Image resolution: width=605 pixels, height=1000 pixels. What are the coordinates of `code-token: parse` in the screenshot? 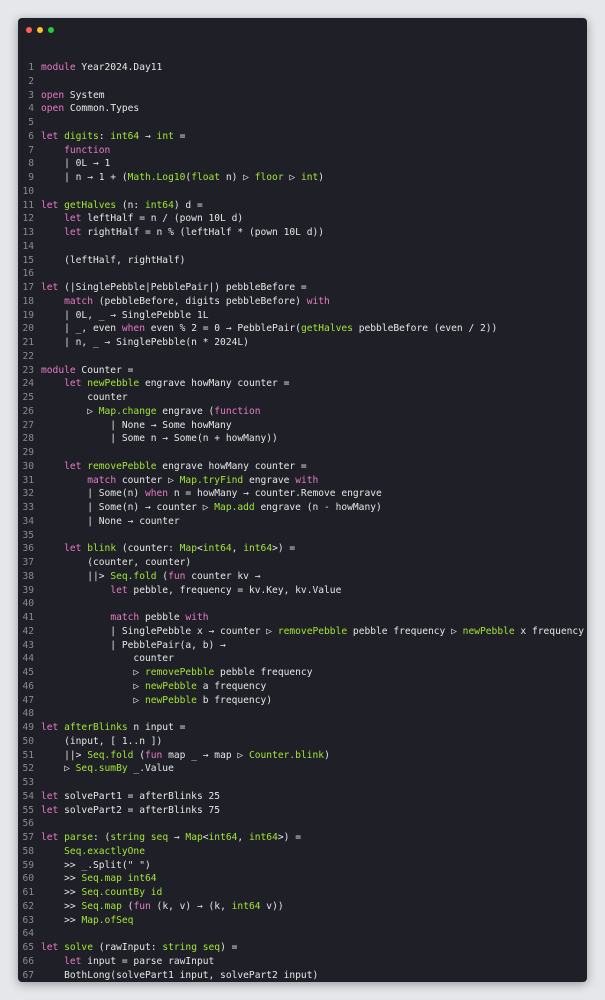 It's located at (78, 837).